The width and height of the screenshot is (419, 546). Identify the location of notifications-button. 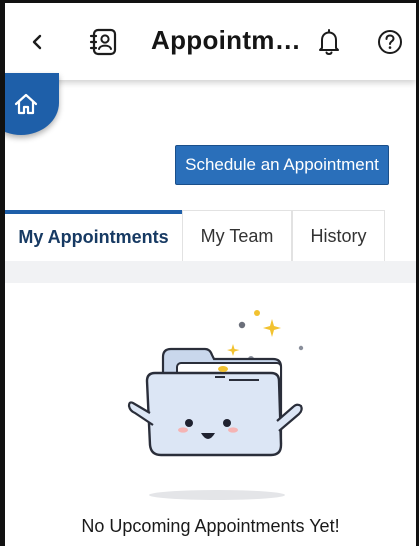
(329, 42).